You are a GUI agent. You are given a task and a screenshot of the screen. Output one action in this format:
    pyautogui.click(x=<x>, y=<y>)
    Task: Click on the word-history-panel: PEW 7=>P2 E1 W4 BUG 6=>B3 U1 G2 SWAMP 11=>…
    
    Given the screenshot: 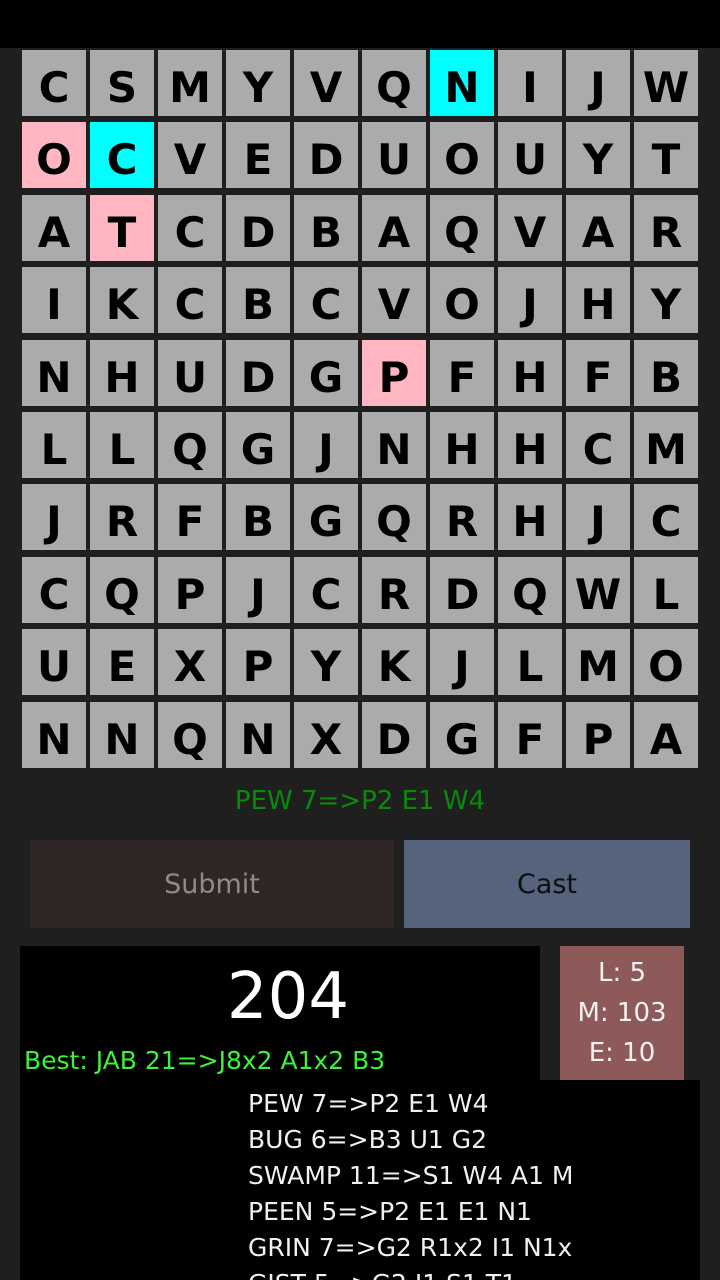 What is the action you would take?
    pyautogui.click(x=360, y=1180)
    